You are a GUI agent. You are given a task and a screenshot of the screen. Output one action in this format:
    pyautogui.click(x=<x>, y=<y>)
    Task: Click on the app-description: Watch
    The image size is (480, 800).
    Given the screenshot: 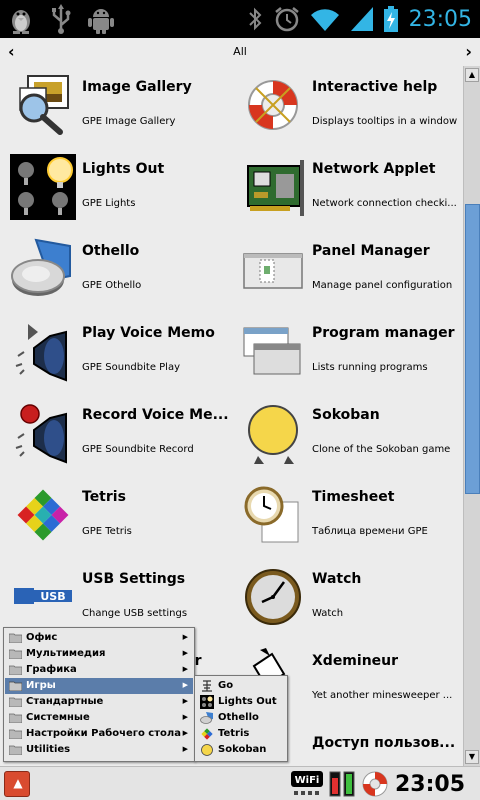 What is the action you would take?
    pyautogui.click(x=328, y=613)
    